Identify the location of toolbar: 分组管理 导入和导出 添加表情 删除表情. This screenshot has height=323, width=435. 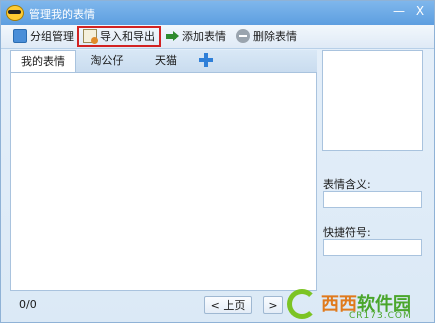
(217, 37).